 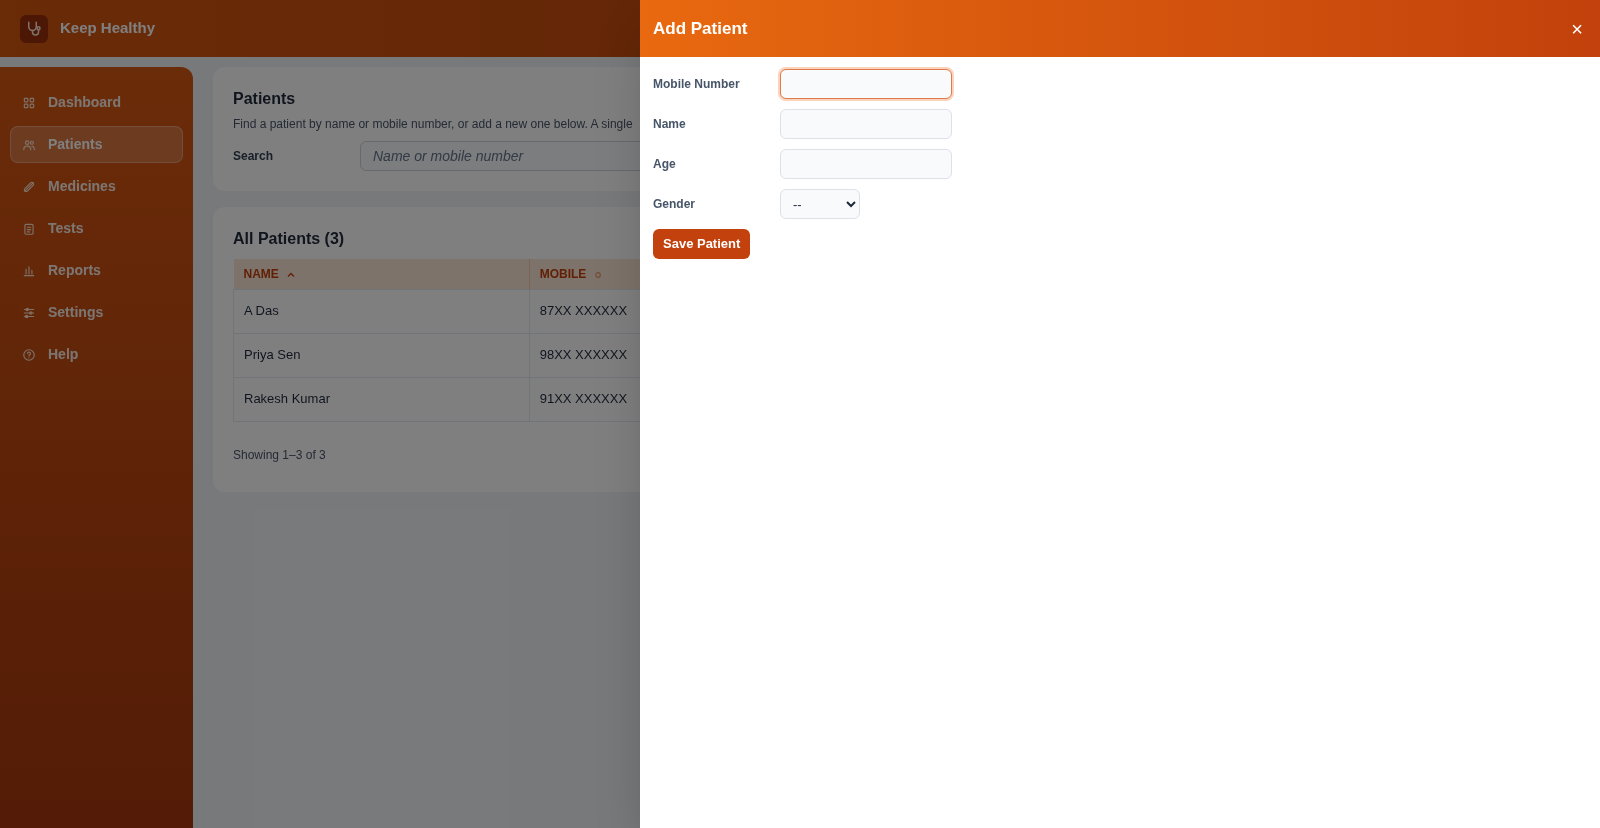 I want to click on card-title: Patients, so click(x=265, y=99).